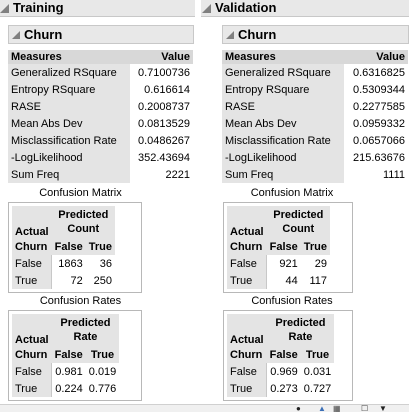 This screenshot has height=413, width=409. Describe the element at coordinates (379, 123) in the screenshot. I see `measure-value: 0.0959332` at that location.